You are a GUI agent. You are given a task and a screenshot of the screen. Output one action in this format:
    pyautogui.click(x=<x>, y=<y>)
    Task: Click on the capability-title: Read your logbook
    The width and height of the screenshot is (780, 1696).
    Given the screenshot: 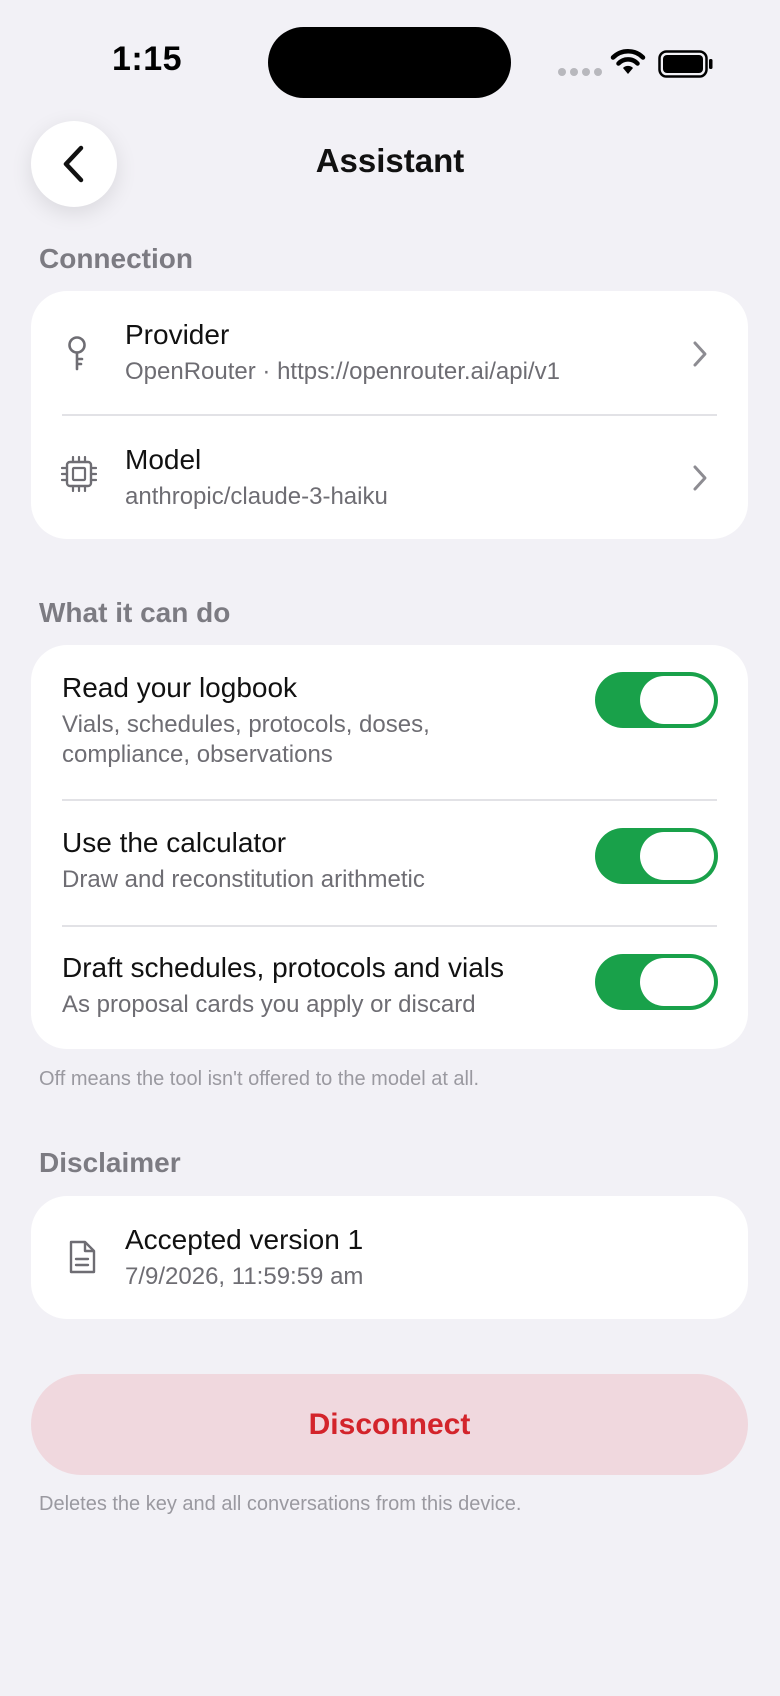 What is the action you would take?
    pyautogui.click(x=180, y=687)
    